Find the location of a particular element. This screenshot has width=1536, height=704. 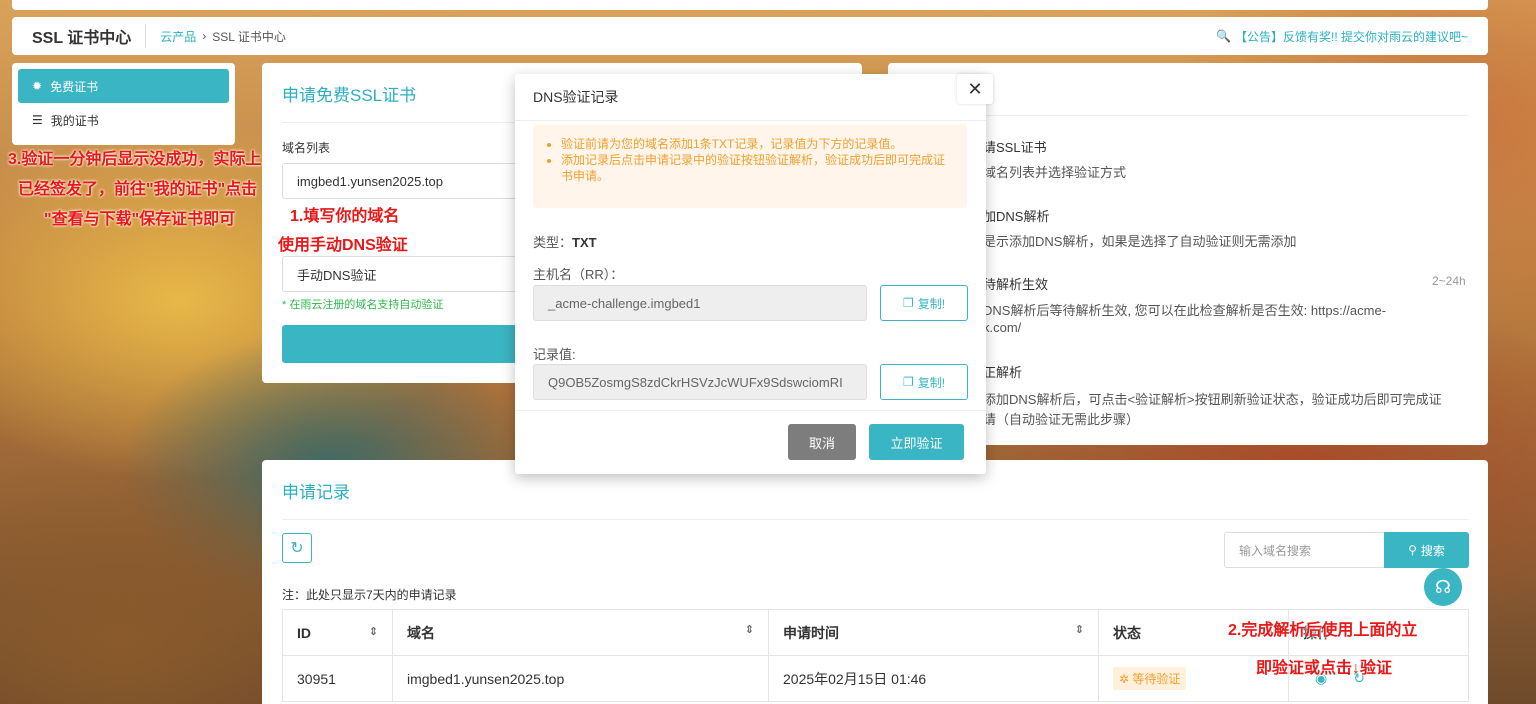

record-type-label: 类型： is located at coordinates (553, 242).